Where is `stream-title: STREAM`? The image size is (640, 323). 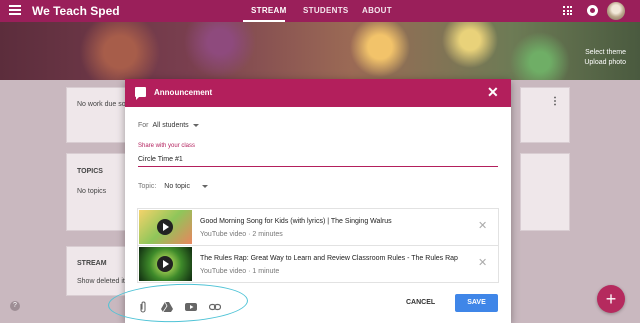 stream-title: STREAM is located at coordinates (92, 263).